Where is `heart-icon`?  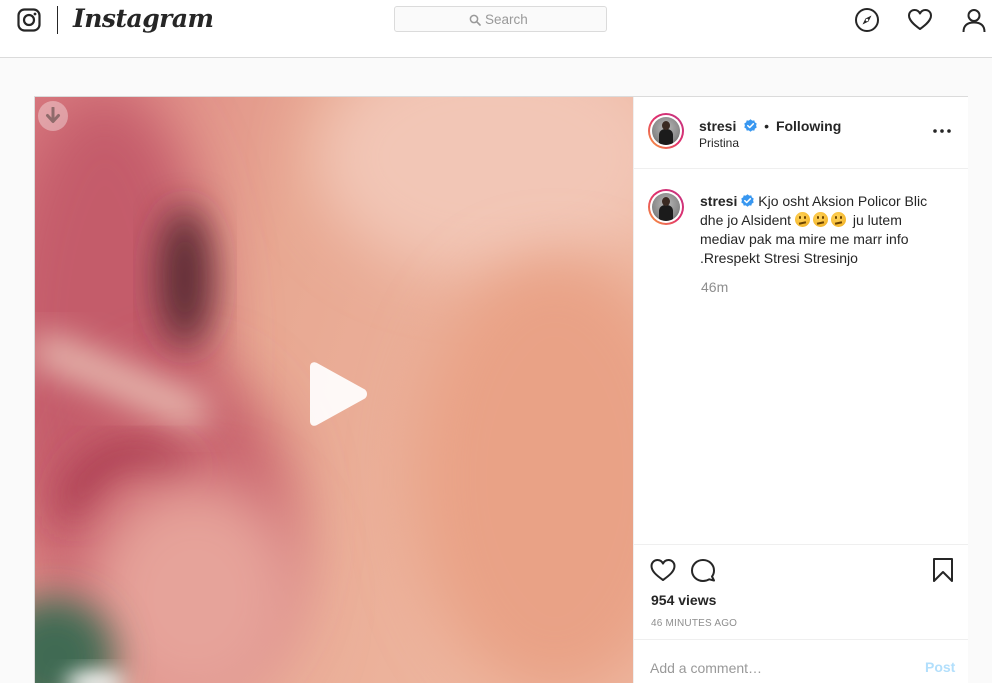
heart-icon is located at coordinates (920, 20).